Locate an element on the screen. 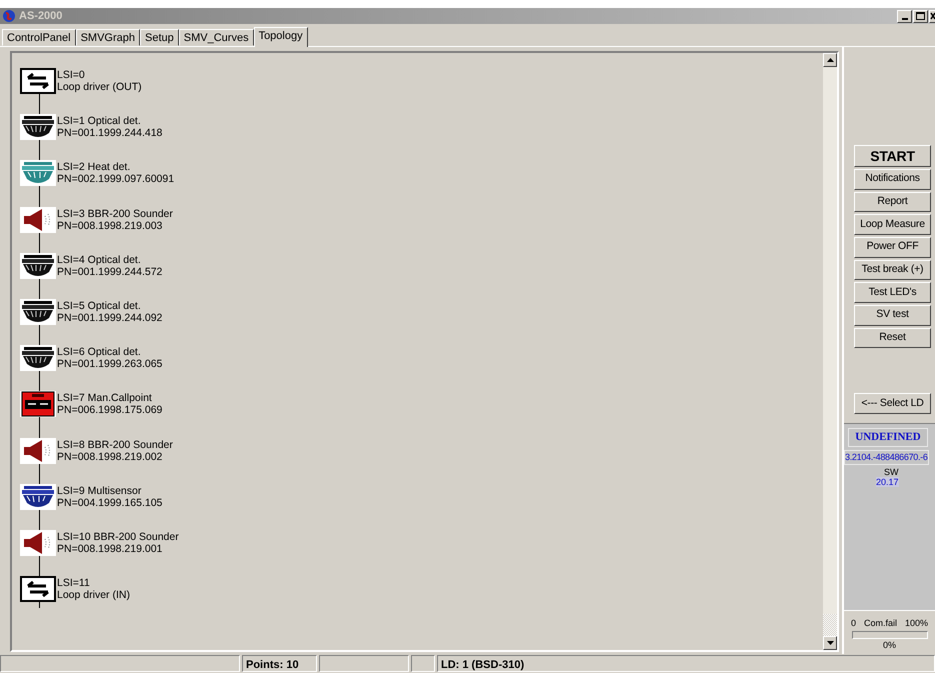 This screenshot has width=935, height=673. device-part-number: PN=001.1999.244.572 is located at coordinates (109, 272).